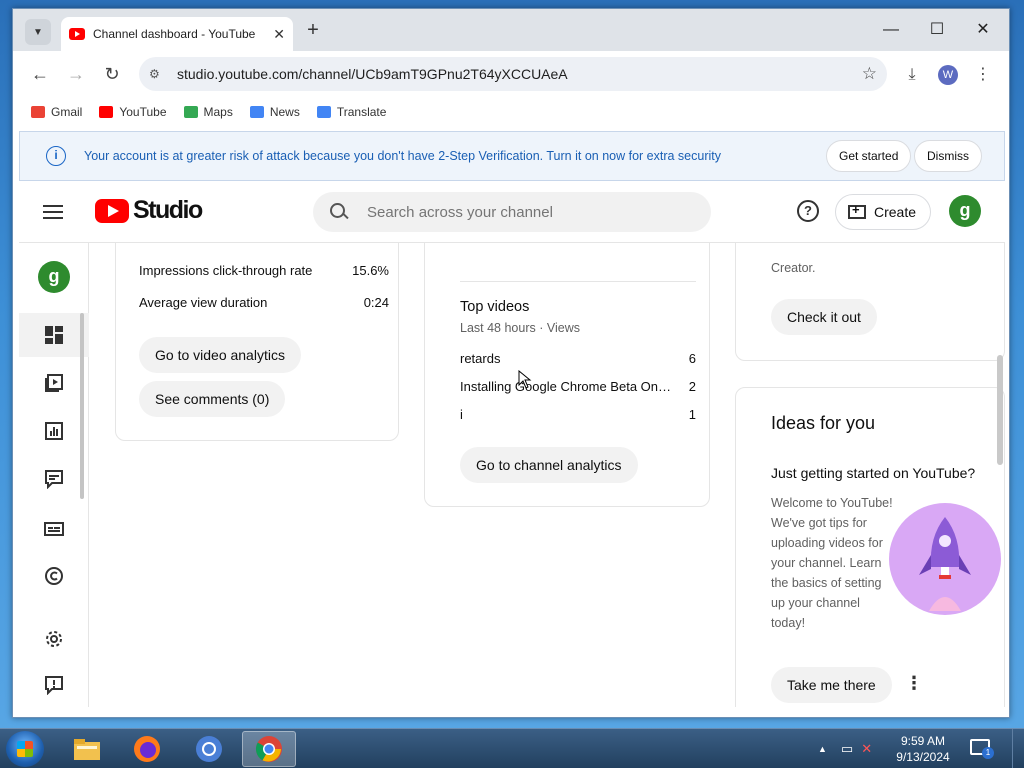  I want to click on create-button: Create, so click(883, 212).